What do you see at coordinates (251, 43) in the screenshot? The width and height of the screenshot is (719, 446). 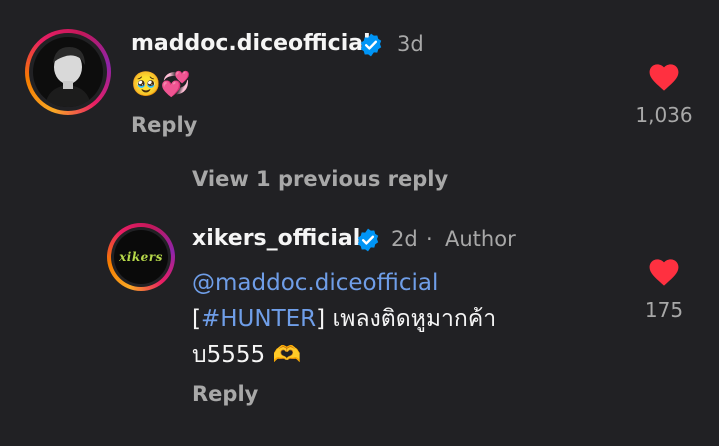 I see `comment-username: maddoc.diceofficial` at bounding box center [251, 43].